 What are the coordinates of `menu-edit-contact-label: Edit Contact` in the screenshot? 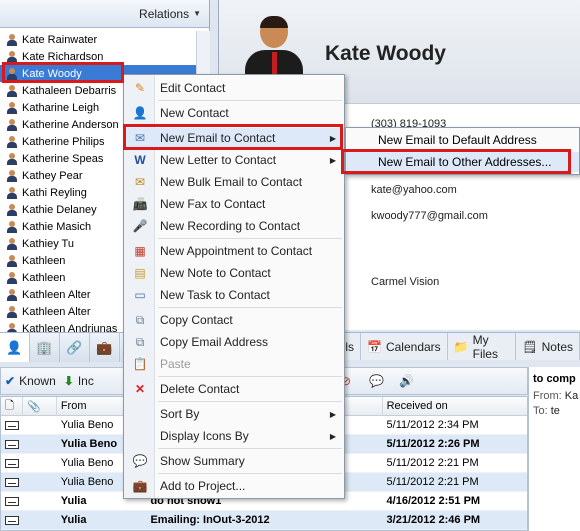 It's located at (193, 88).